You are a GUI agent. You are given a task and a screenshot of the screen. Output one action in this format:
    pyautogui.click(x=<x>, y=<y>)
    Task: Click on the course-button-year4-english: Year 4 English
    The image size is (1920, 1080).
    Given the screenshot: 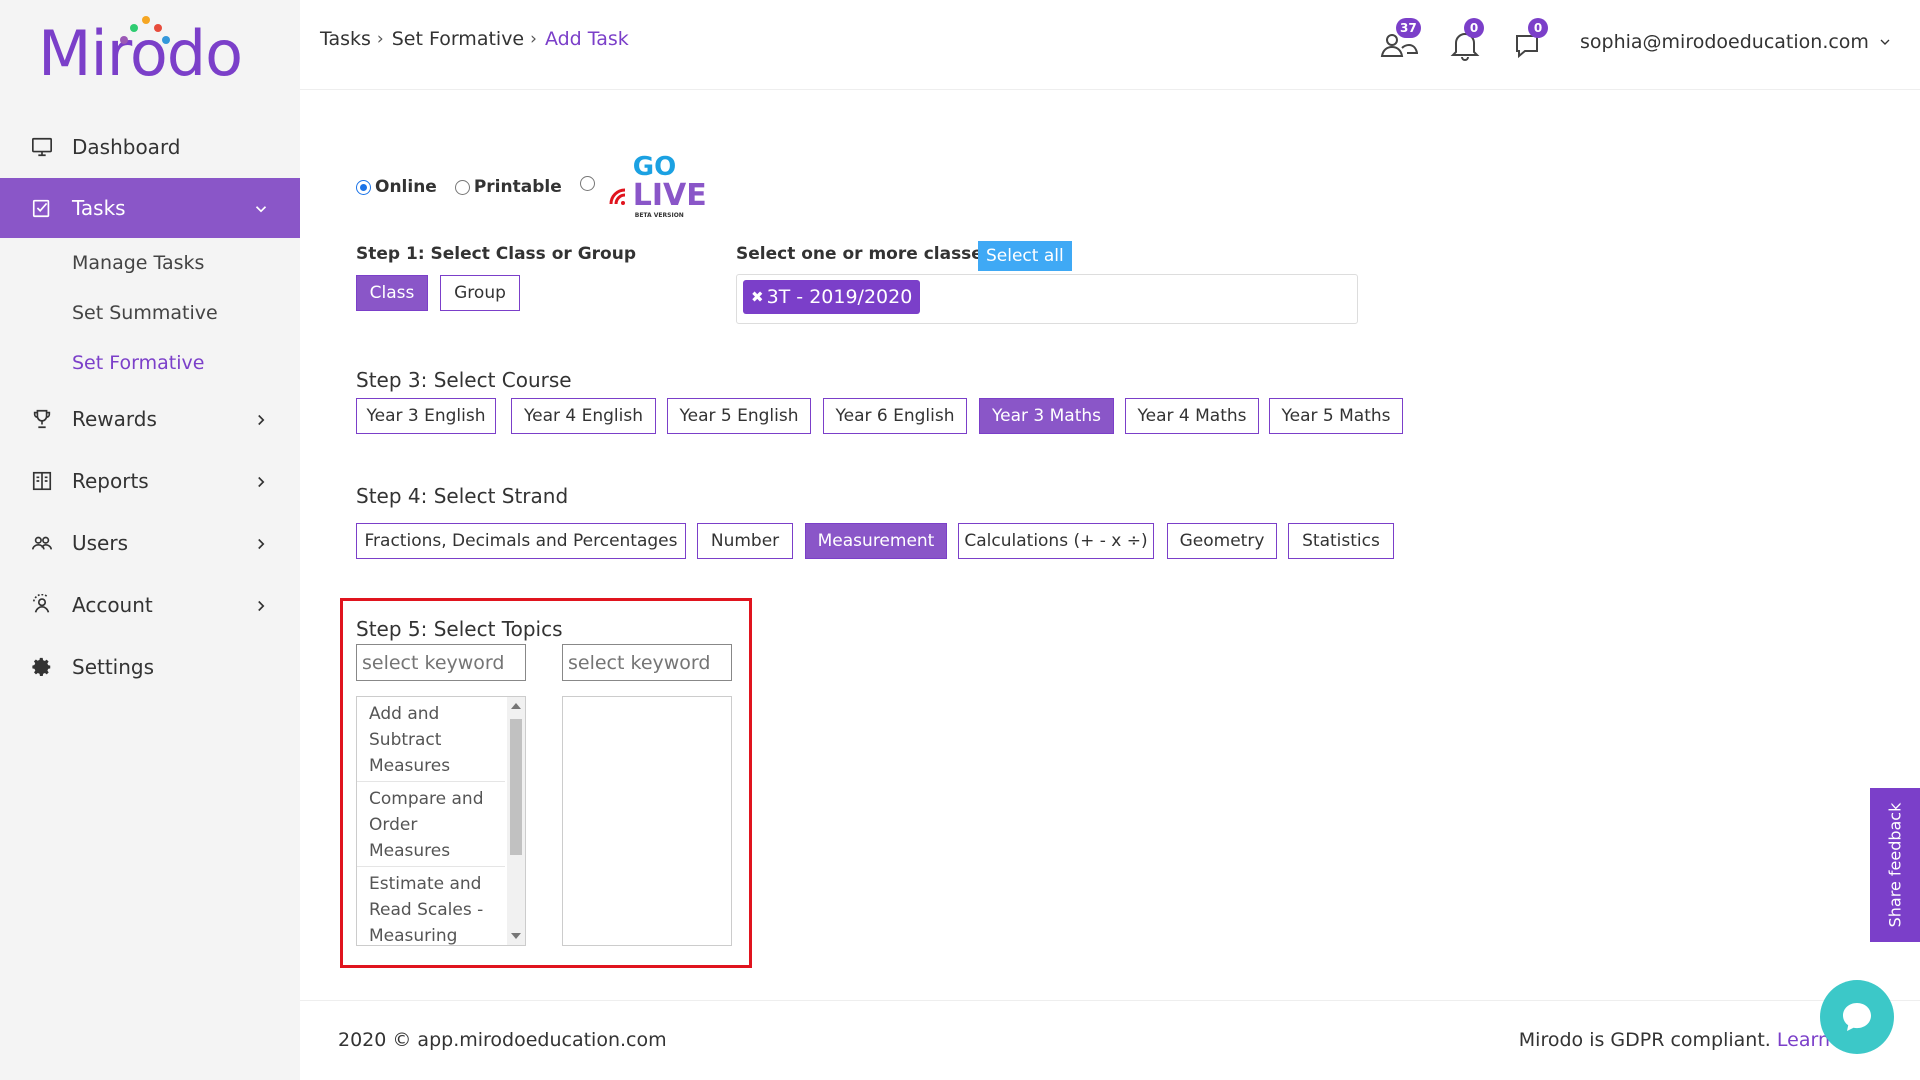 What is the action you would take?
    pyautogui.click(x=583, y=416)
    